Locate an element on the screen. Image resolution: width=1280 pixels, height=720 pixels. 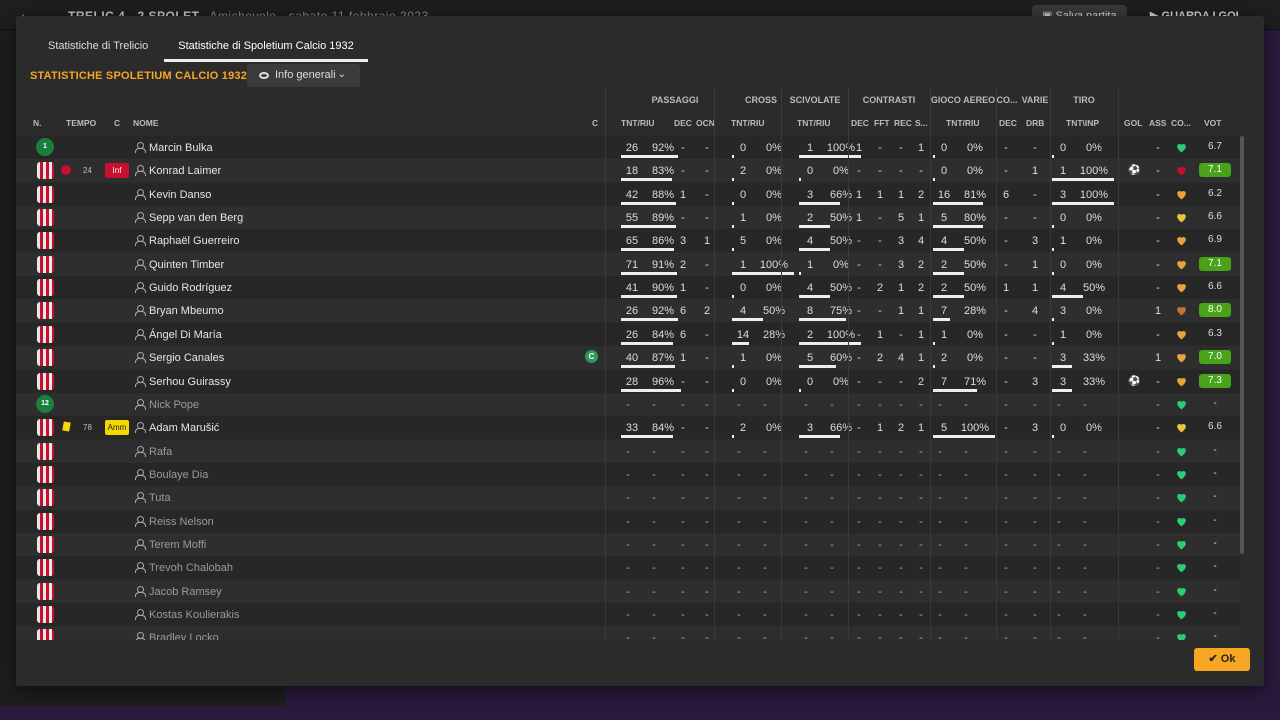
col-rec: REC is located at coordinates (903, 123).